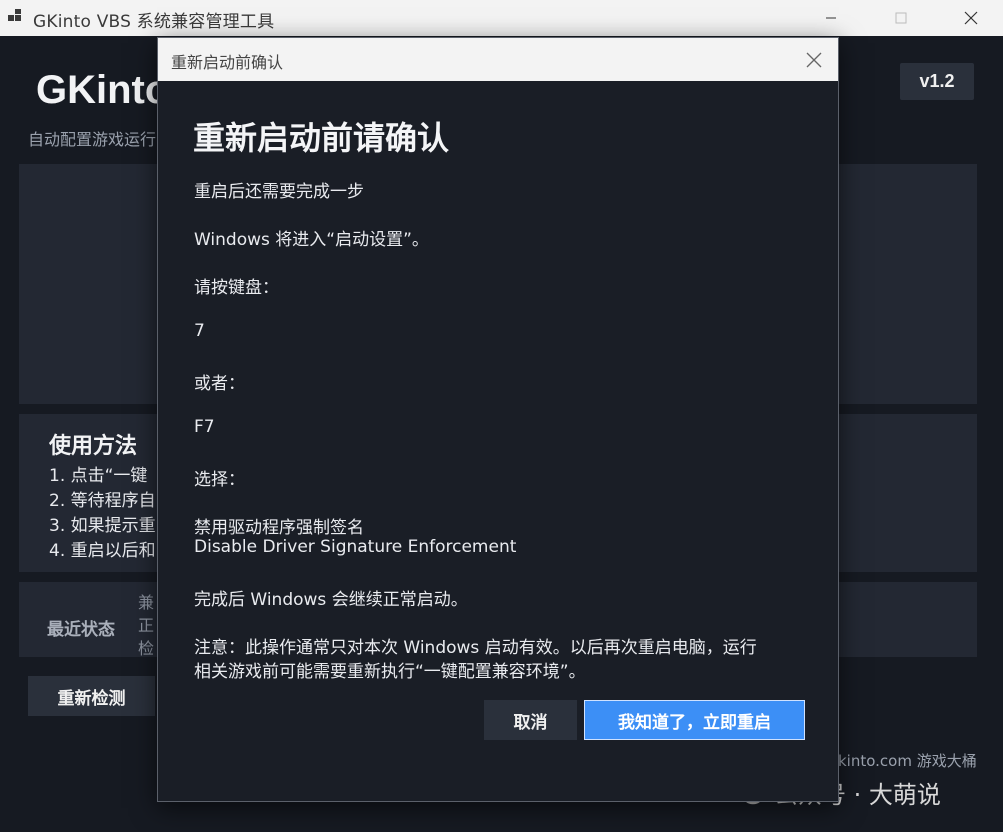 This screenshot has height=832, width=1003. I want to click on usage-item: 3. 如果提示重, so click(102, 526).